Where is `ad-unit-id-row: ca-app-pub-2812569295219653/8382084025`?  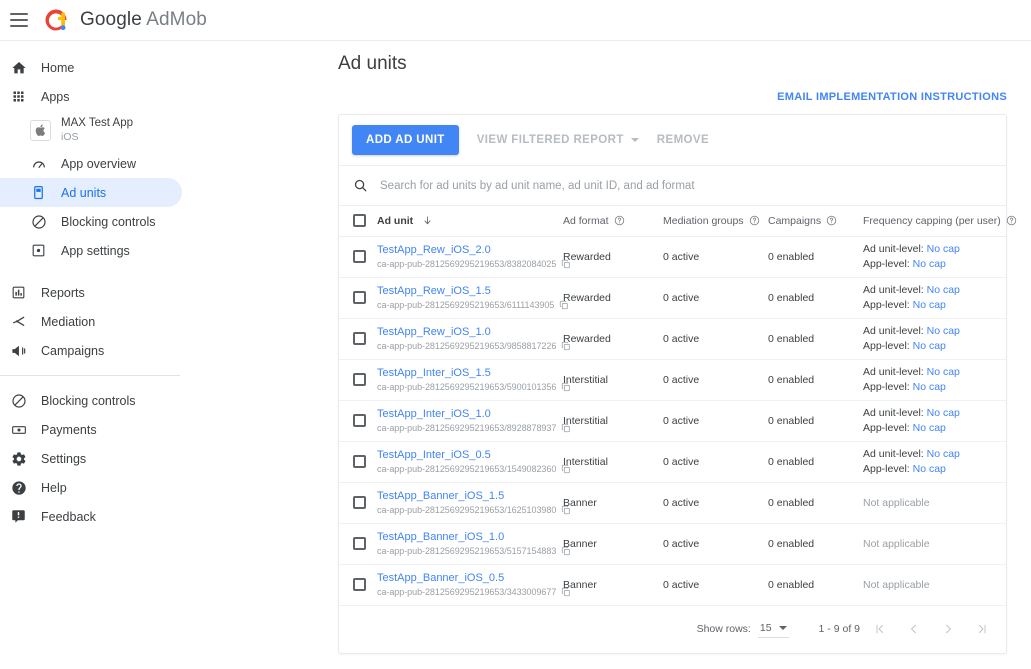
ad-unit-id-row: ca-app-pub-2812569295219653/8382084025 is located at coordinates (474, 264).